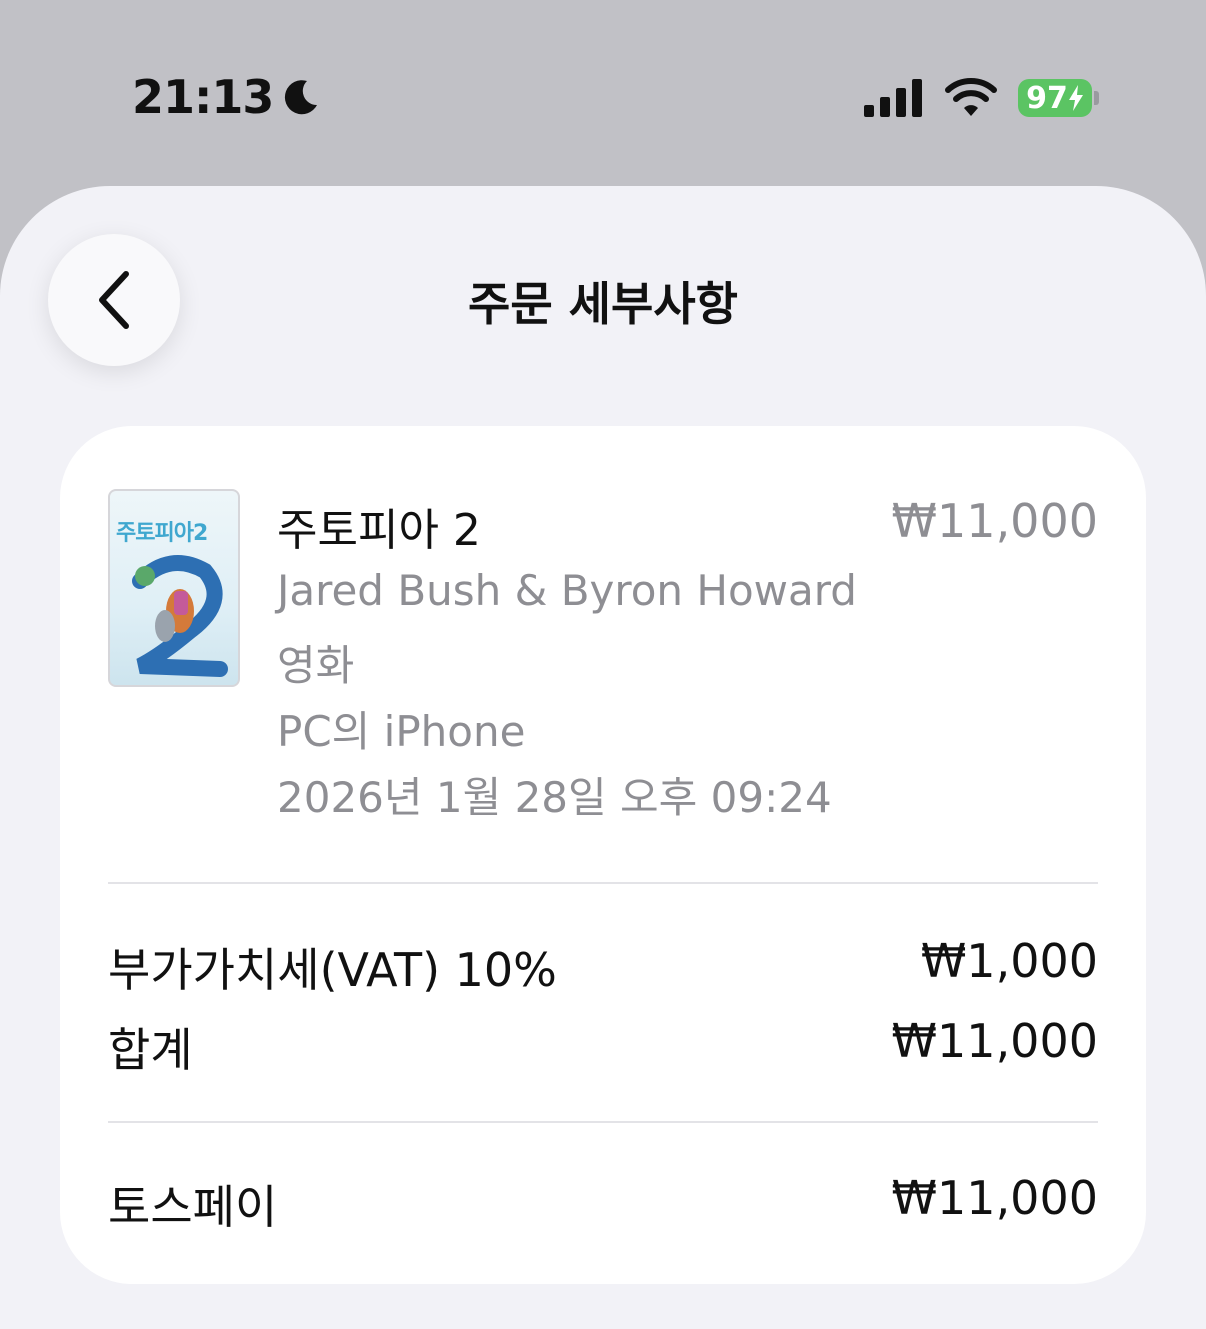  What do you see at coordinates (193, 1207) in the screenshot?
I see `payment-method-label: 토스페이` at bounding box center [193, 1207].